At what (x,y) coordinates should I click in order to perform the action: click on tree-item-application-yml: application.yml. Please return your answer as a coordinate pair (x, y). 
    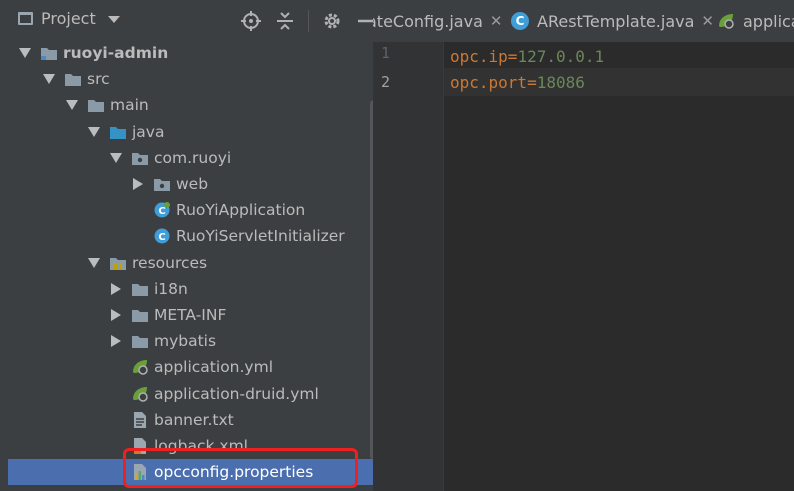
    Looking at the image, I should click on (190, 367).